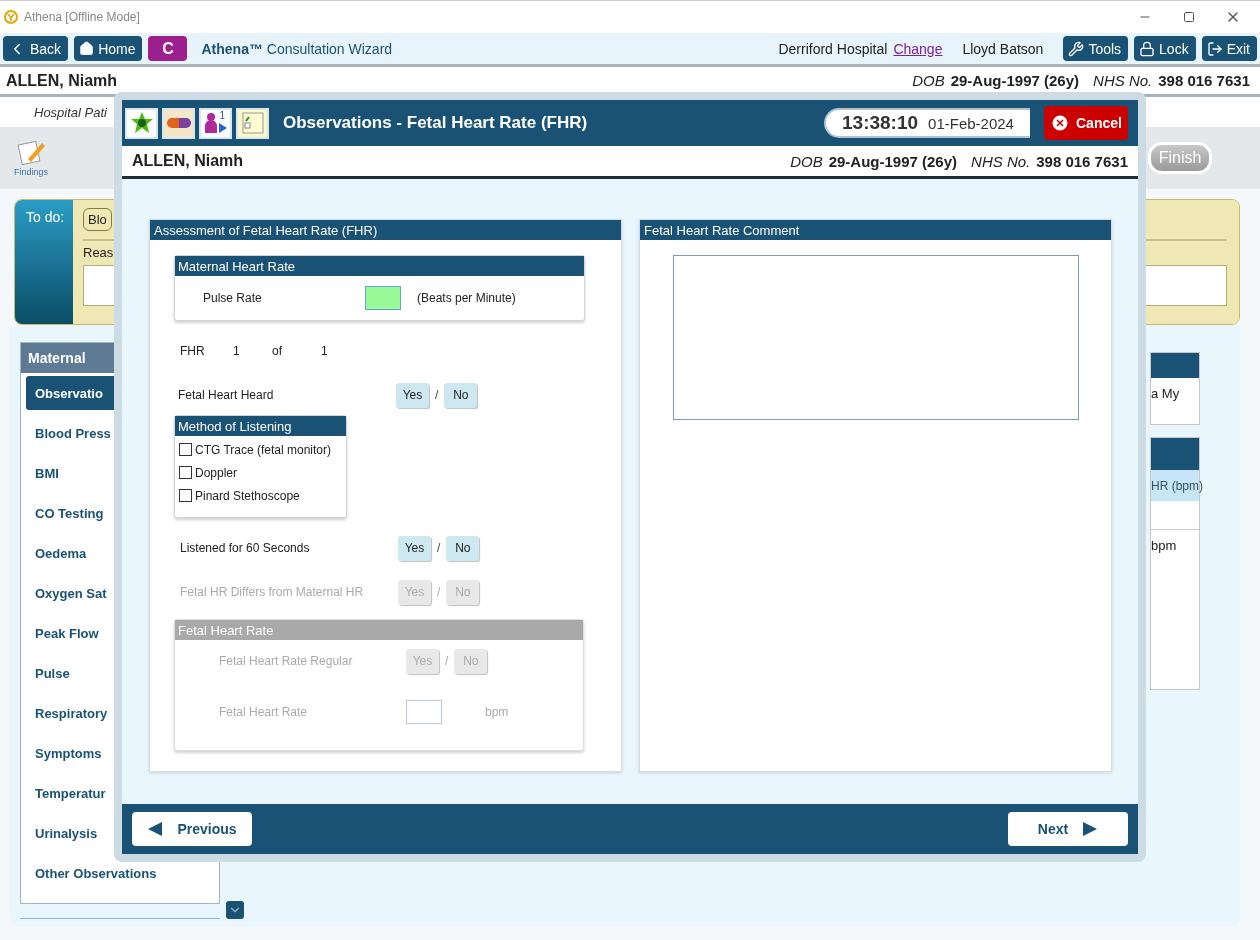 This screenshot has width=1260, height=940. Describe the element at coordinates (833, 48) in the screenshot. I see `hospital-name: Derriford Hospital` at that location.